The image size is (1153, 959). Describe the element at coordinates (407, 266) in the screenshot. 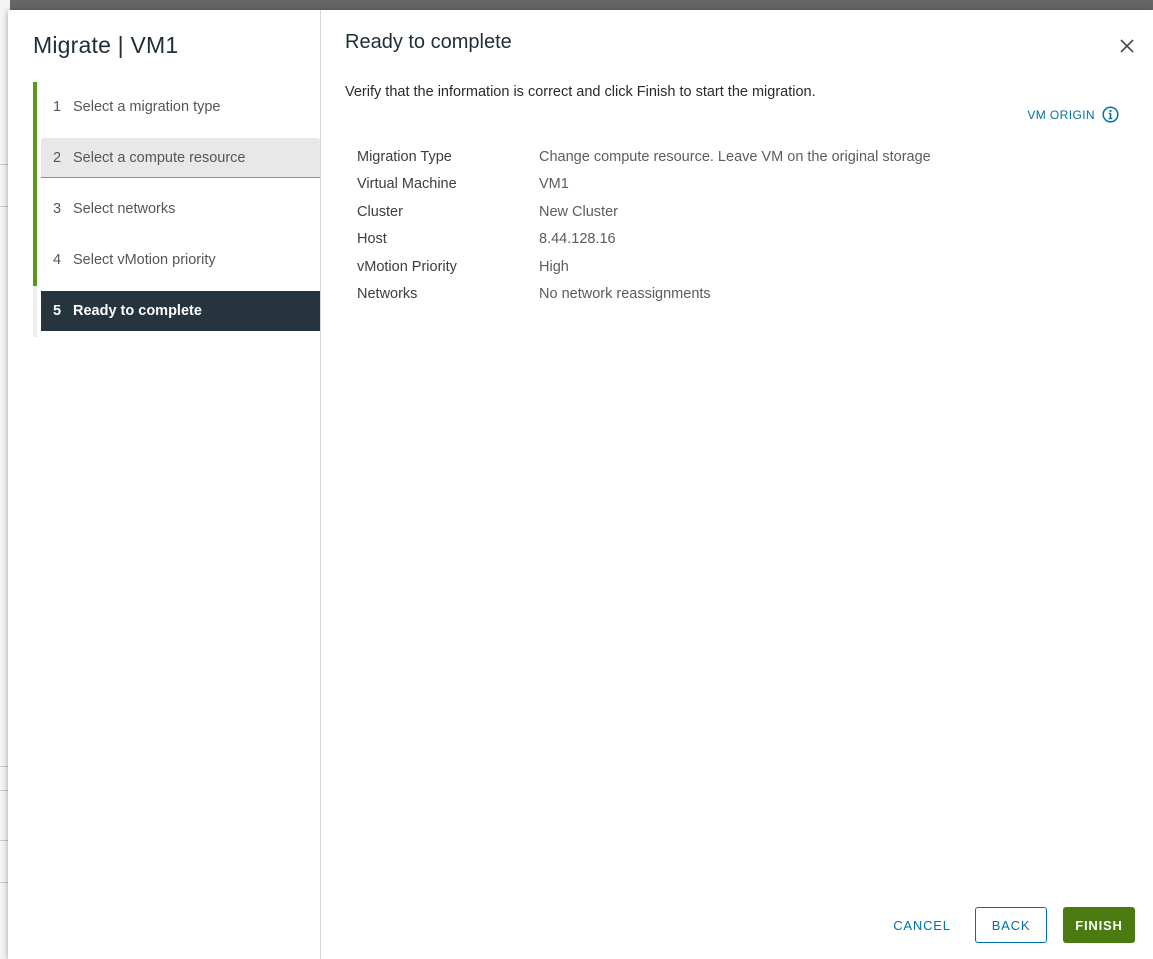

I see `summary-key: vMotion Priority` at that location.